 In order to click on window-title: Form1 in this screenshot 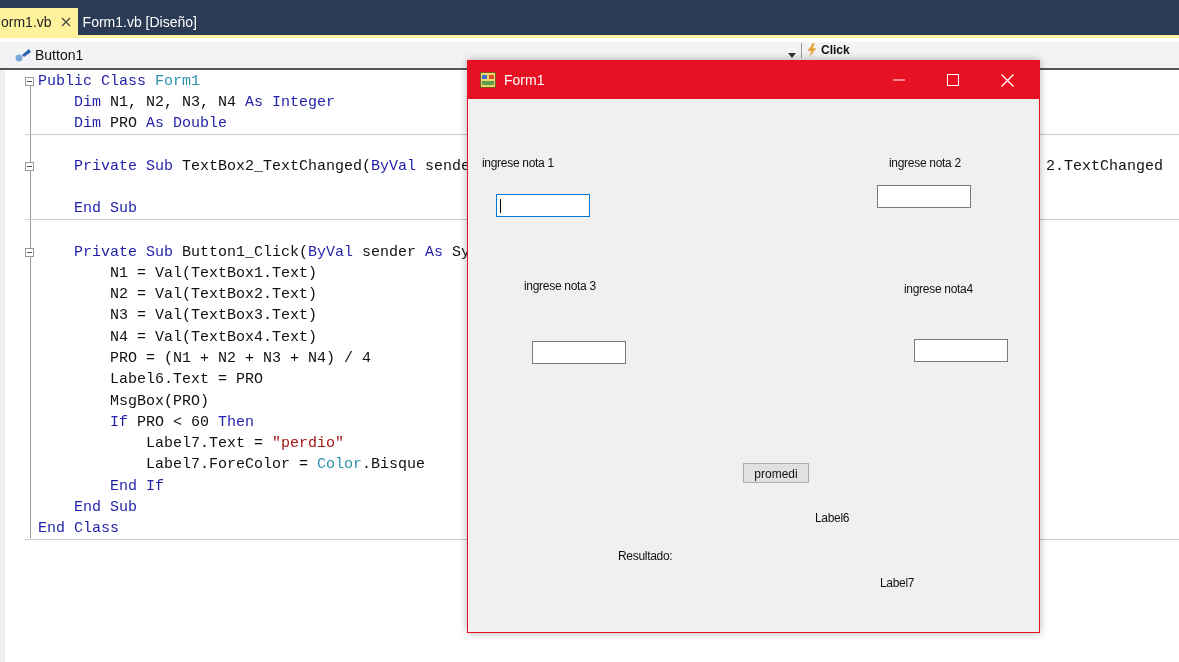, I will do `click(524, 80)`.